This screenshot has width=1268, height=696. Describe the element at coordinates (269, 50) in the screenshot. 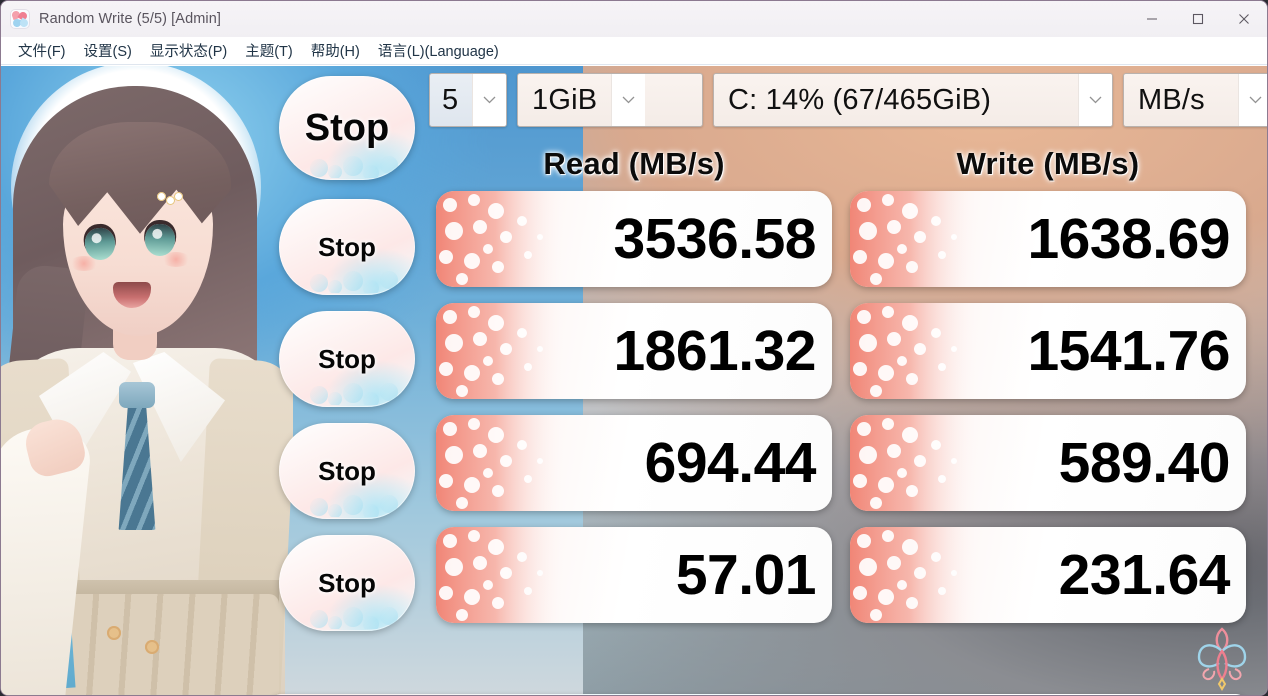

I see `menu-theme: 主题(T)` at that location.